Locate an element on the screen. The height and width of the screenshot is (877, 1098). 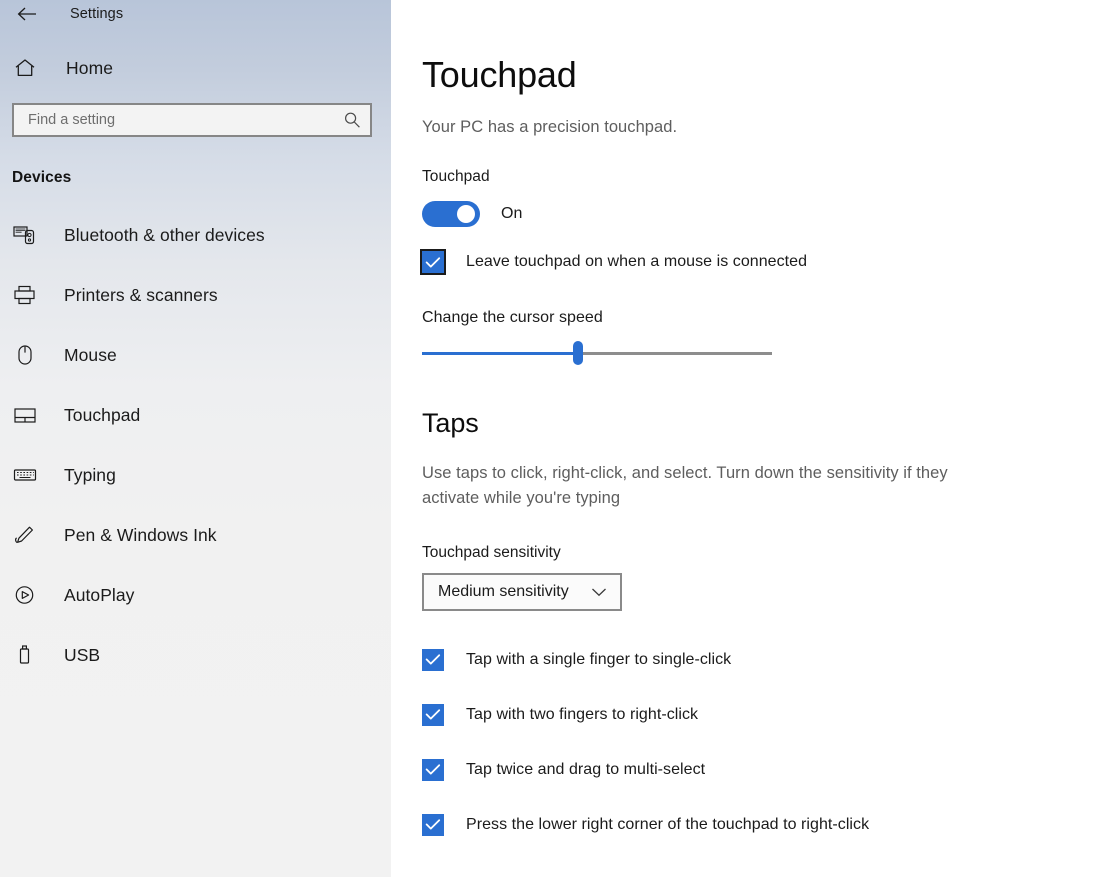
sidebar-item-touchpad: Touchpad is located at coordinates (195, 415).